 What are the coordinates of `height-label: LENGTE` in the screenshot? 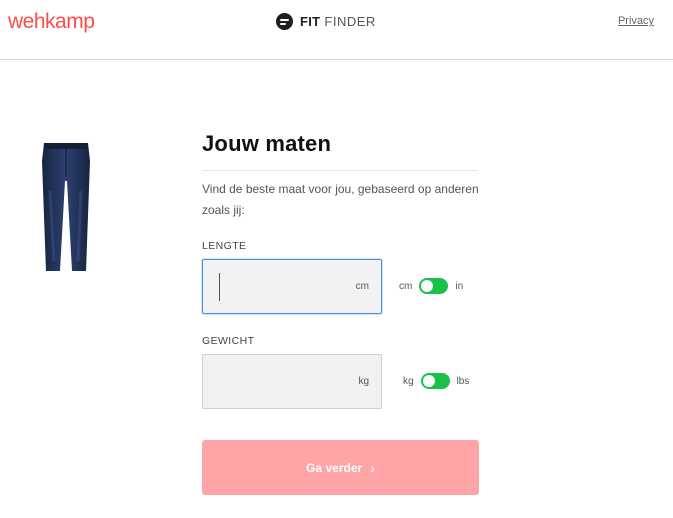 It's located at (224, 246).